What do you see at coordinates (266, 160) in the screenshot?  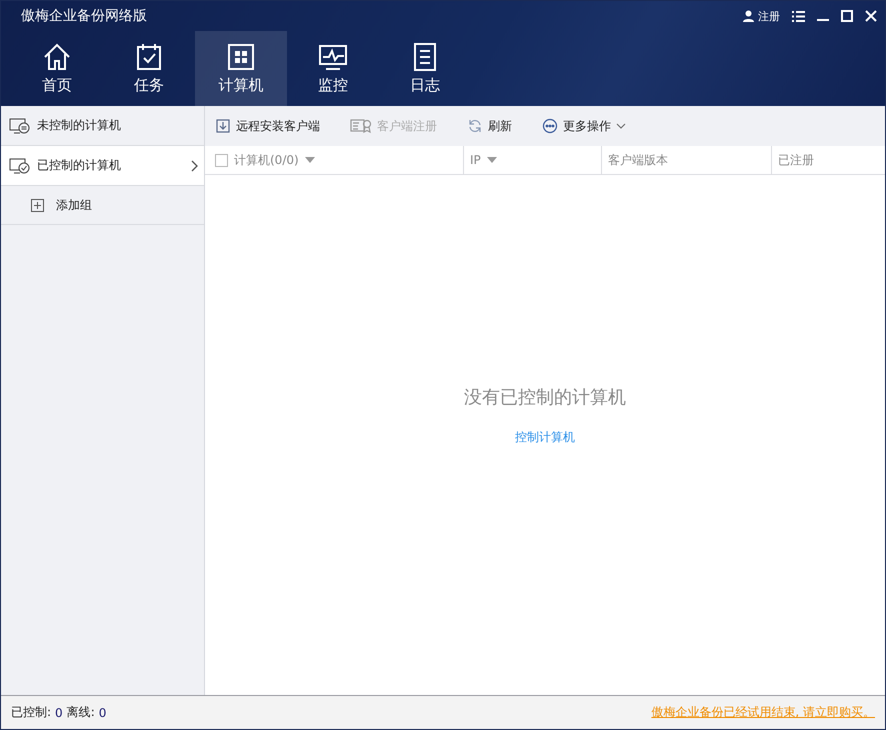 I see `column-header: 计算机(0/0)` at bounding box center [266, 160].